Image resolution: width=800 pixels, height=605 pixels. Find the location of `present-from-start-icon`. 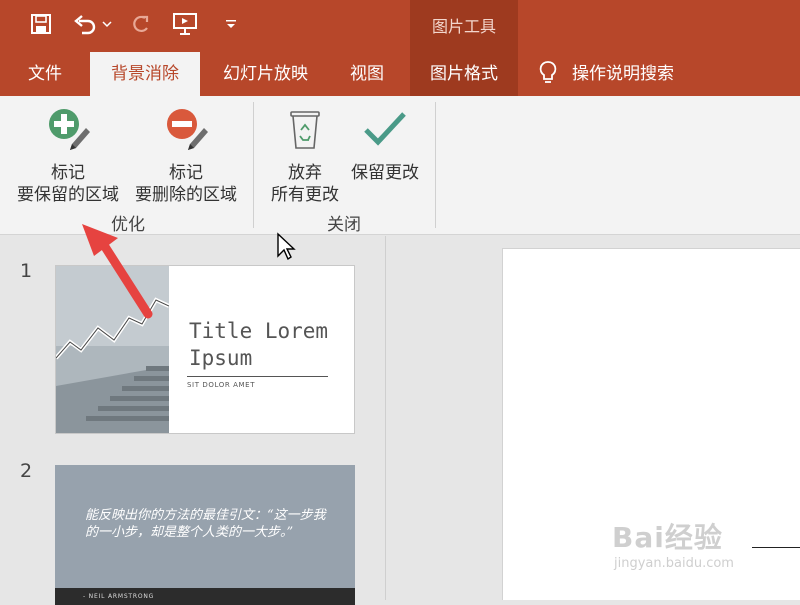

present-from-start-icon is located at coordinates (185, 24).